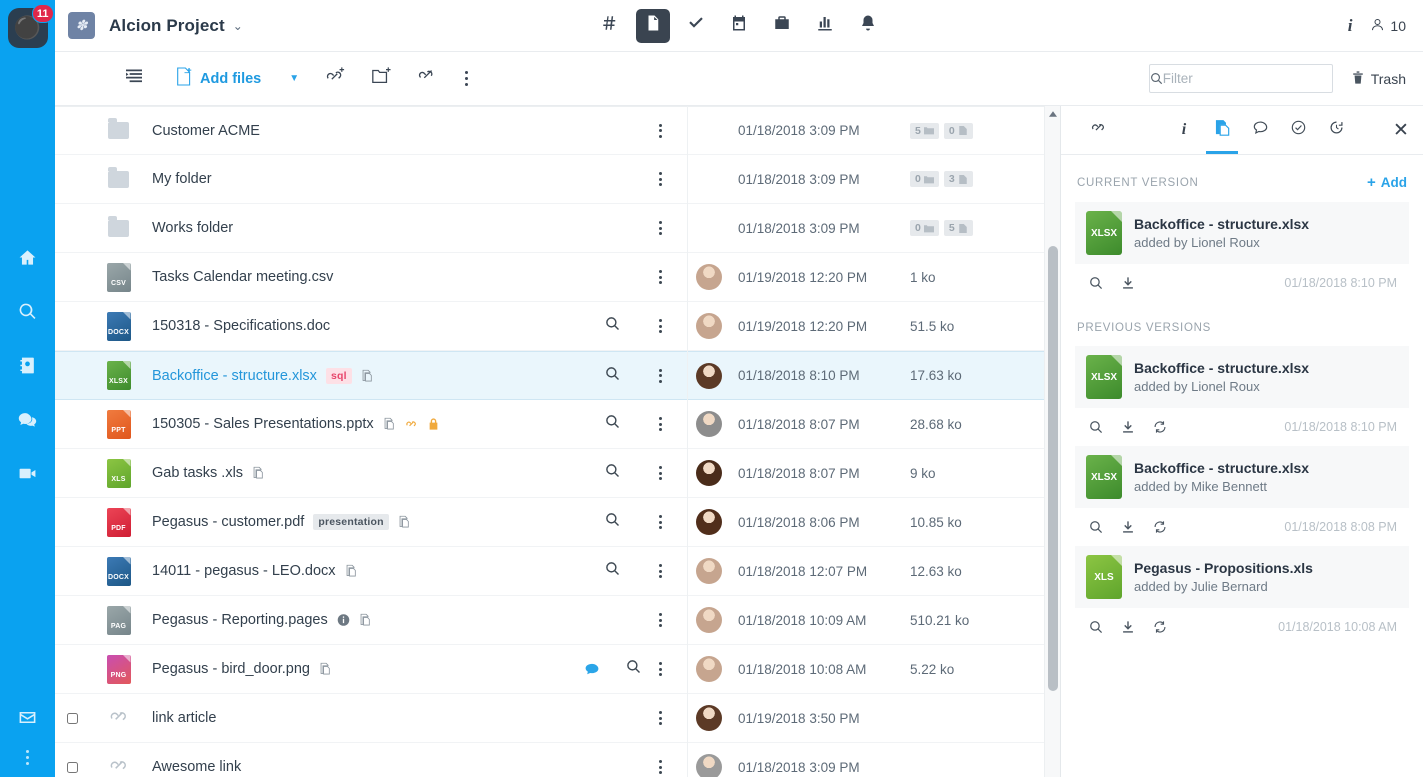  I want to click on comment-icon, so click(592, 669).